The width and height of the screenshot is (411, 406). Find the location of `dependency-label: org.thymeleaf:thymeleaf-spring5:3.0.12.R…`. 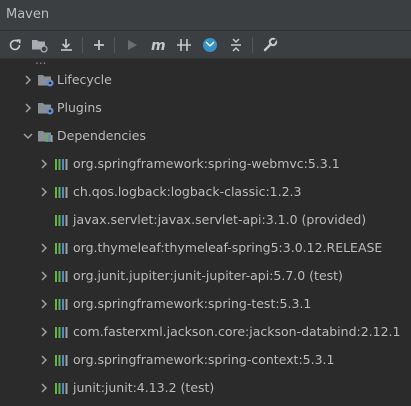

dependency-label: org.thymeleaf:thymeleaf-spring5:3.0.12.R… is located at coordinates (228, 247).